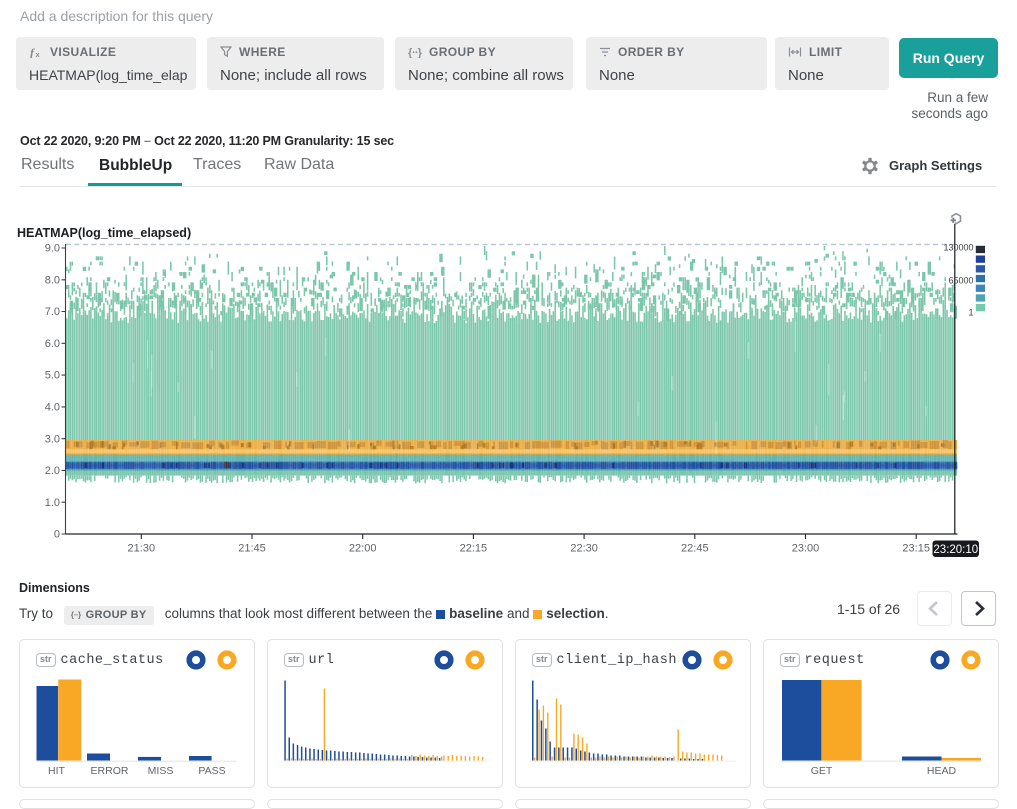 The height and width of the screenshot is (809, 1017). Describe the element at coordinates (970, 313) in the screenshot. I see `svg-text: 1` at that location.